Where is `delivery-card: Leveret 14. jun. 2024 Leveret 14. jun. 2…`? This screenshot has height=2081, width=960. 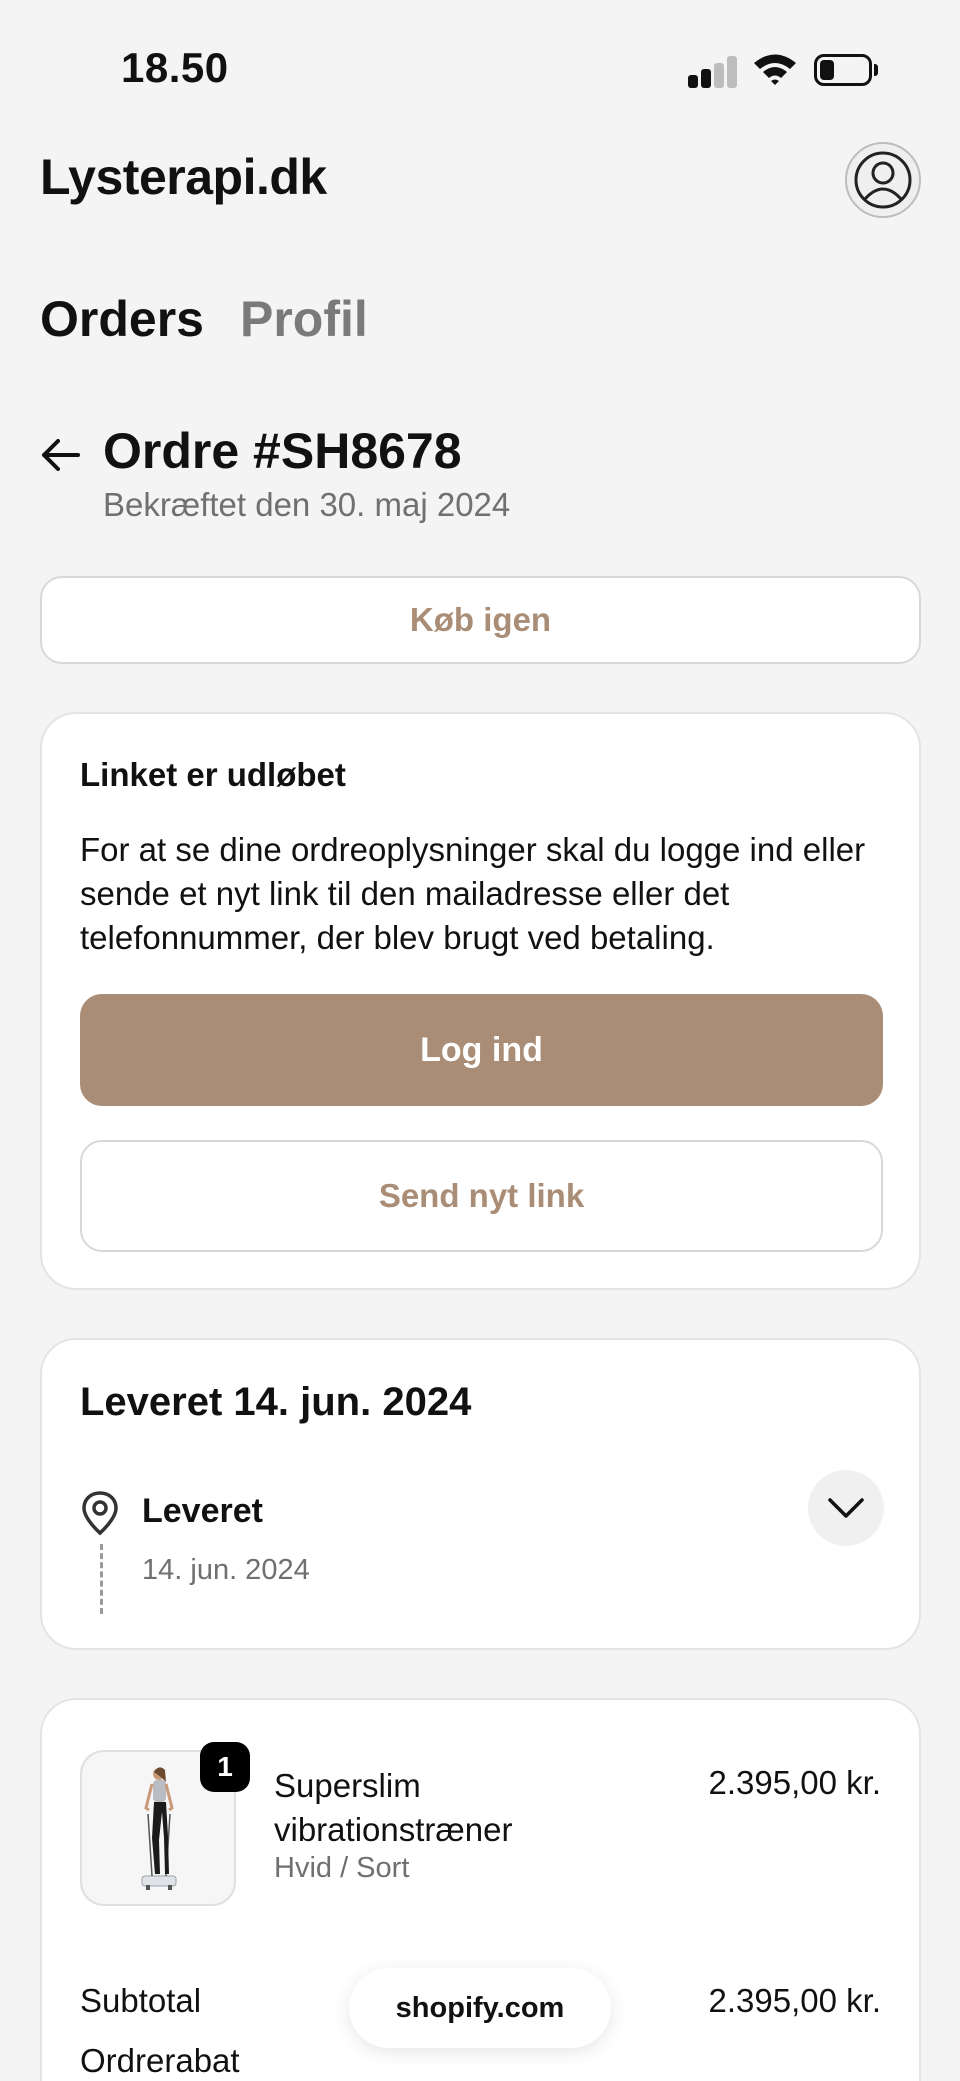 delivery-card: Leveret 14. jun. 2024 Leveret 14. jun. 2… is located at coordinates (480, 1494).